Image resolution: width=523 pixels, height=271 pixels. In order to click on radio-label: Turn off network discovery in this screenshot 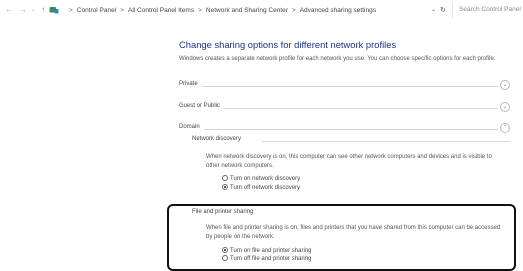, I will do `click(265, 188)`.